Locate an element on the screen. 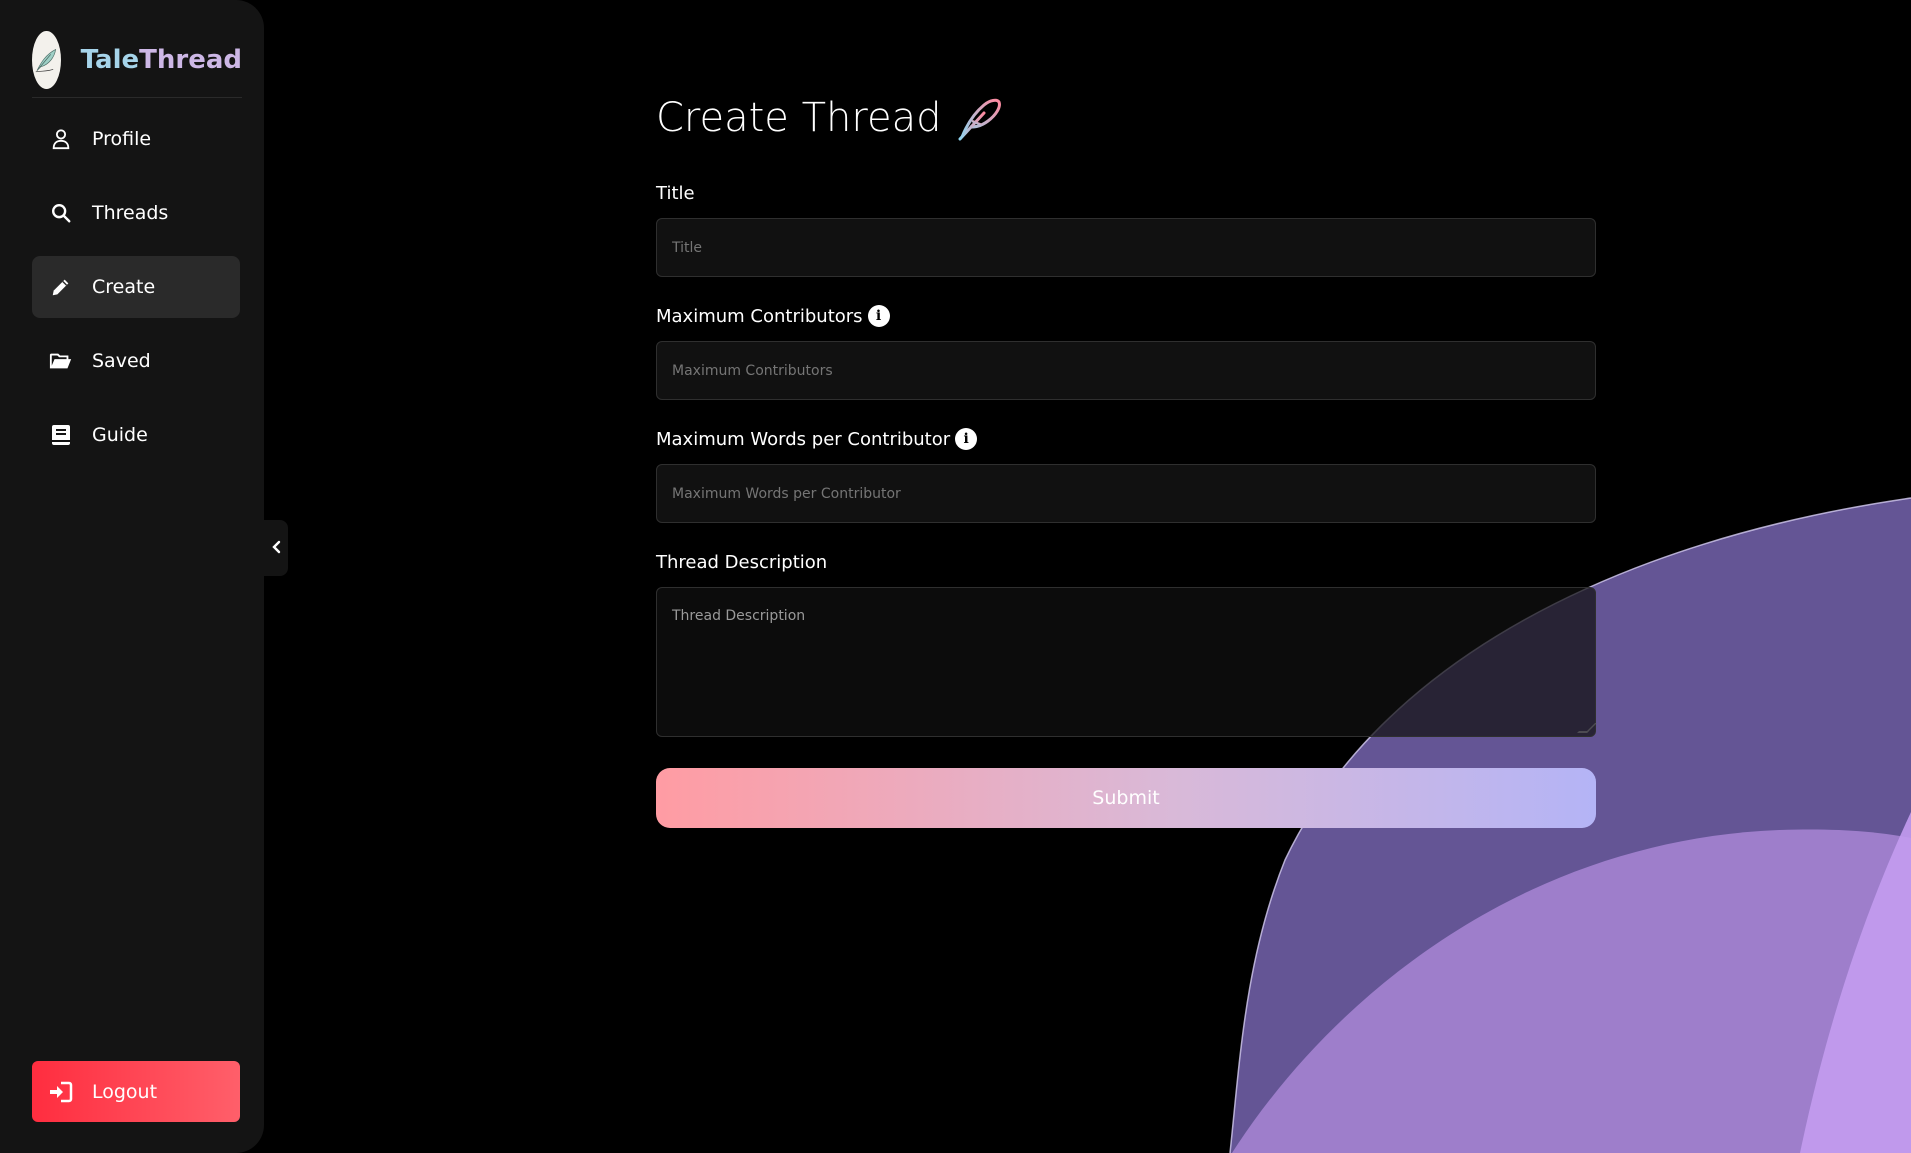 The width and height of the screenshot is (1911, 1153). sign-out-icon is located at coordinates (61, 1092).